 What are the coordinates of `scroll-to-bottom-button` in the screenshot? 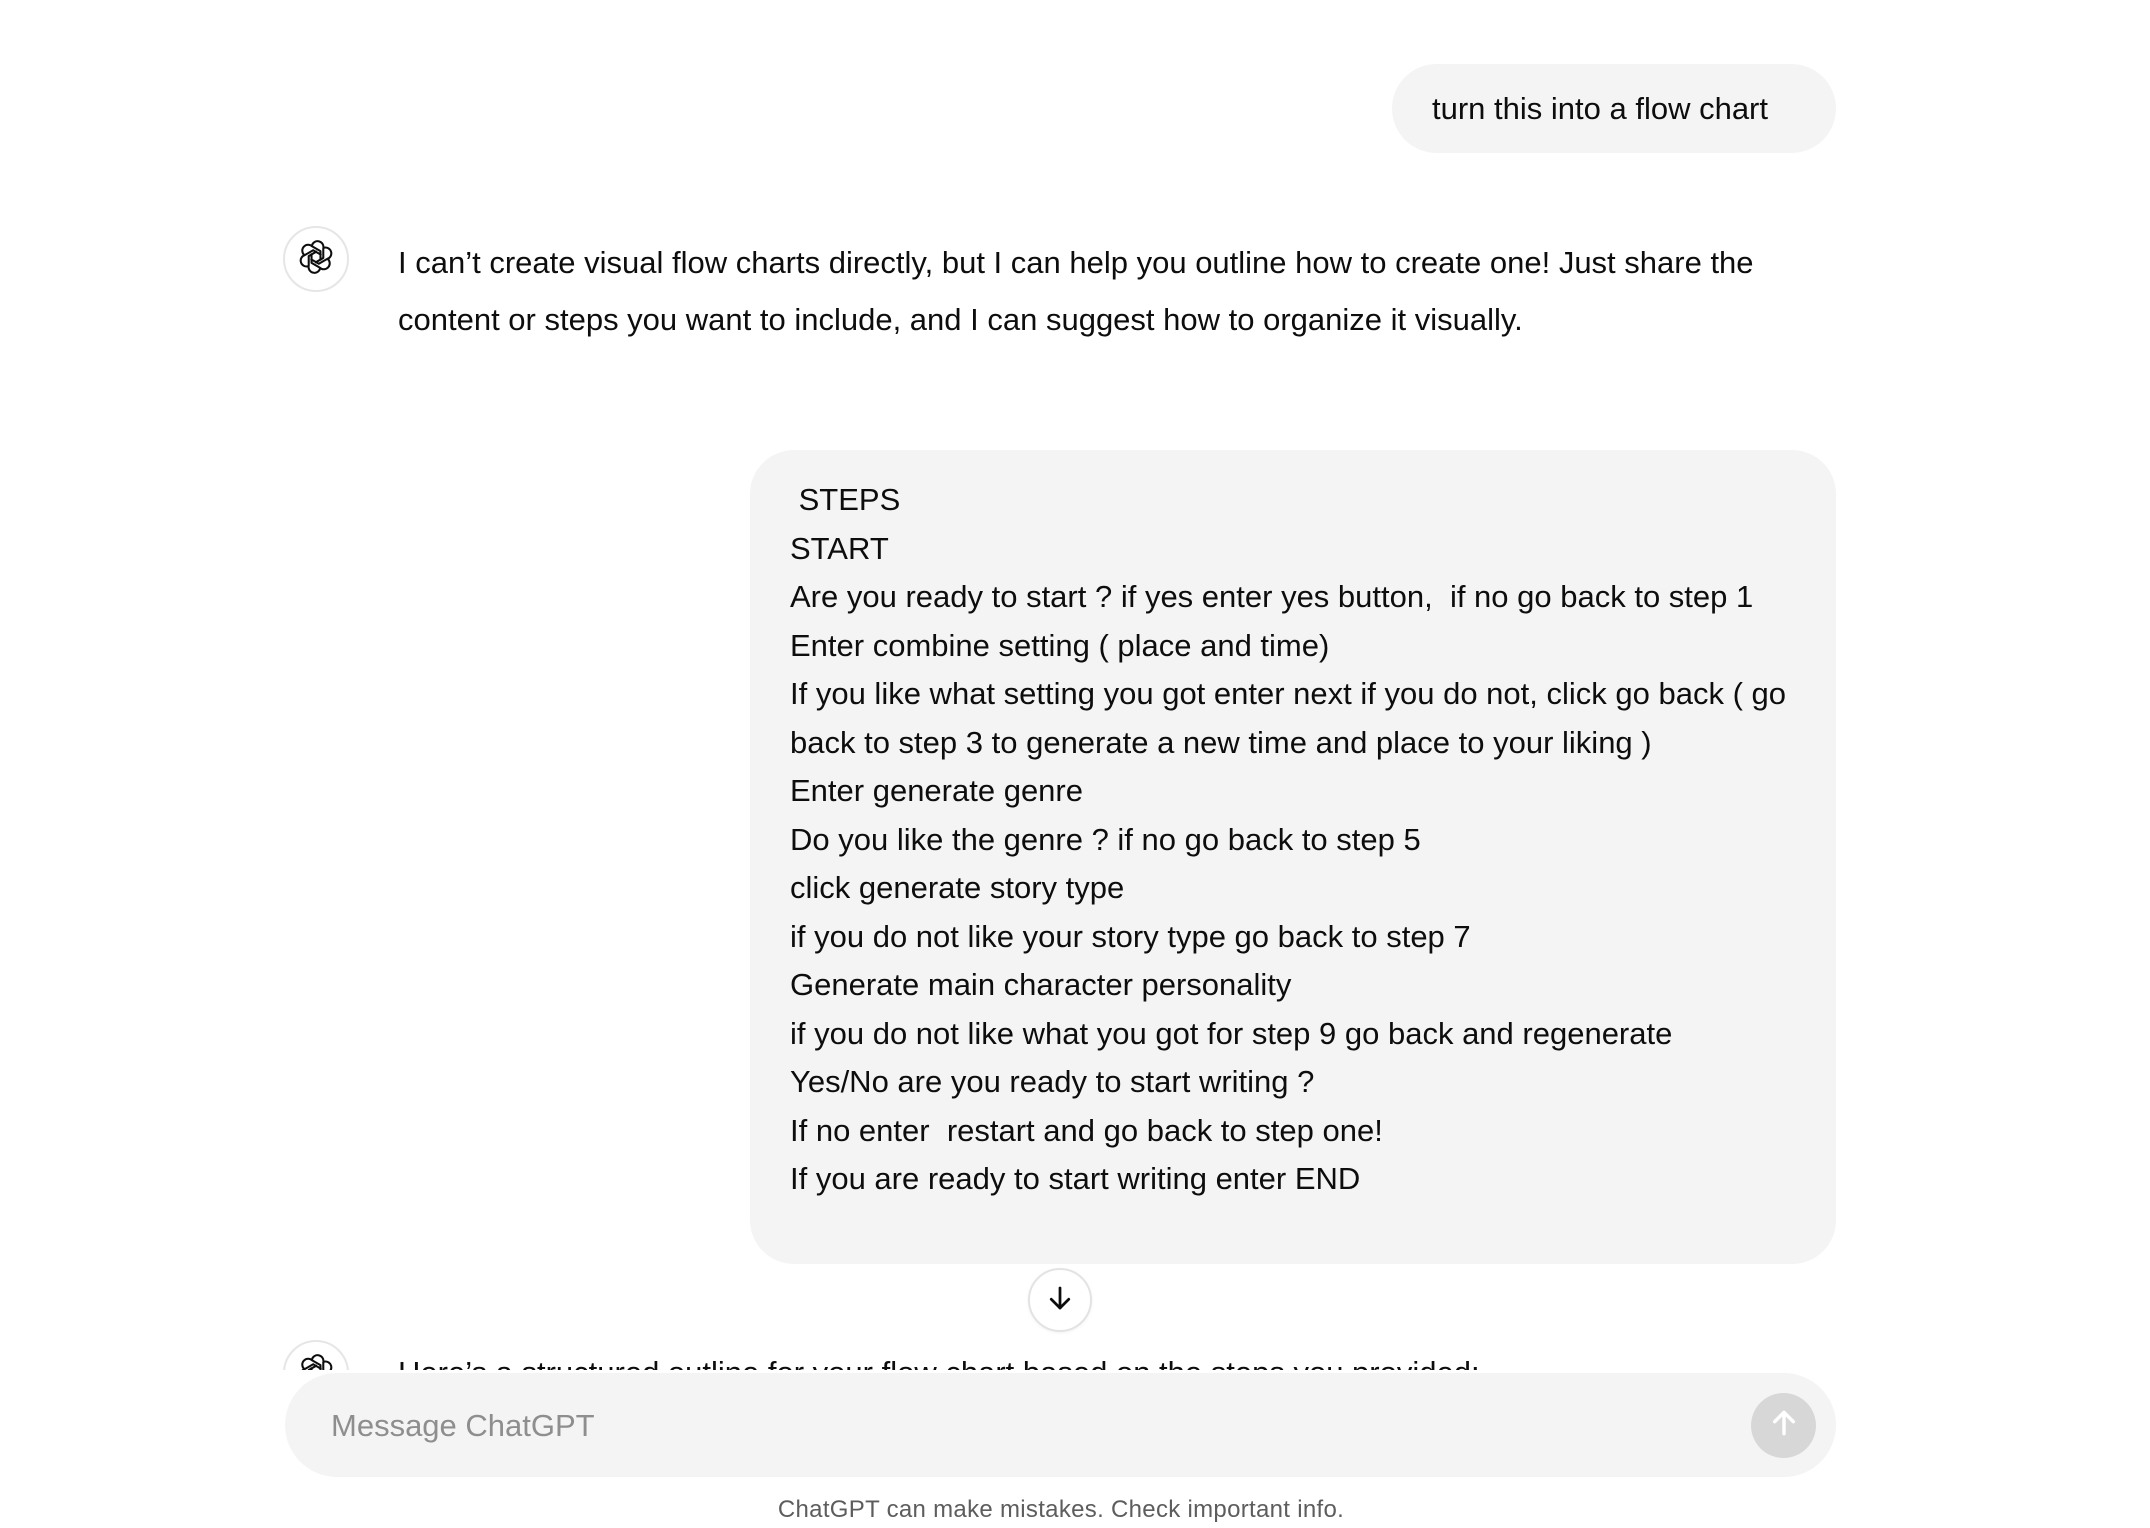 It's located at (1060, 1300).